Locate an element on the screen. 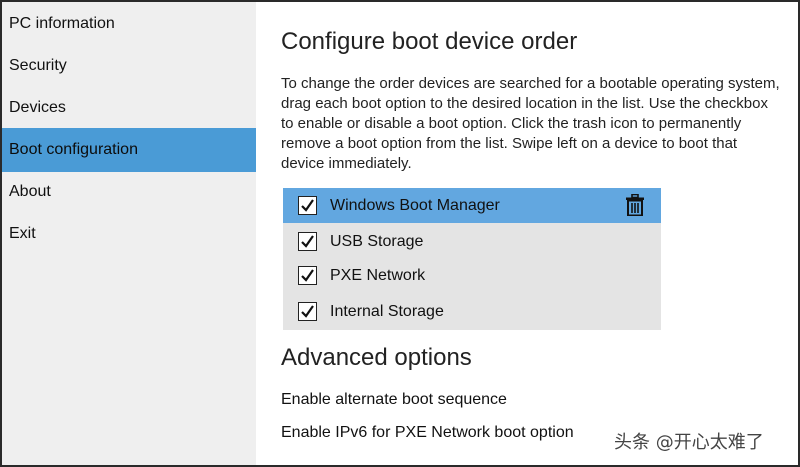  boot-device-row-usb-storage: USB Storage is located at coordinates (472, 241).